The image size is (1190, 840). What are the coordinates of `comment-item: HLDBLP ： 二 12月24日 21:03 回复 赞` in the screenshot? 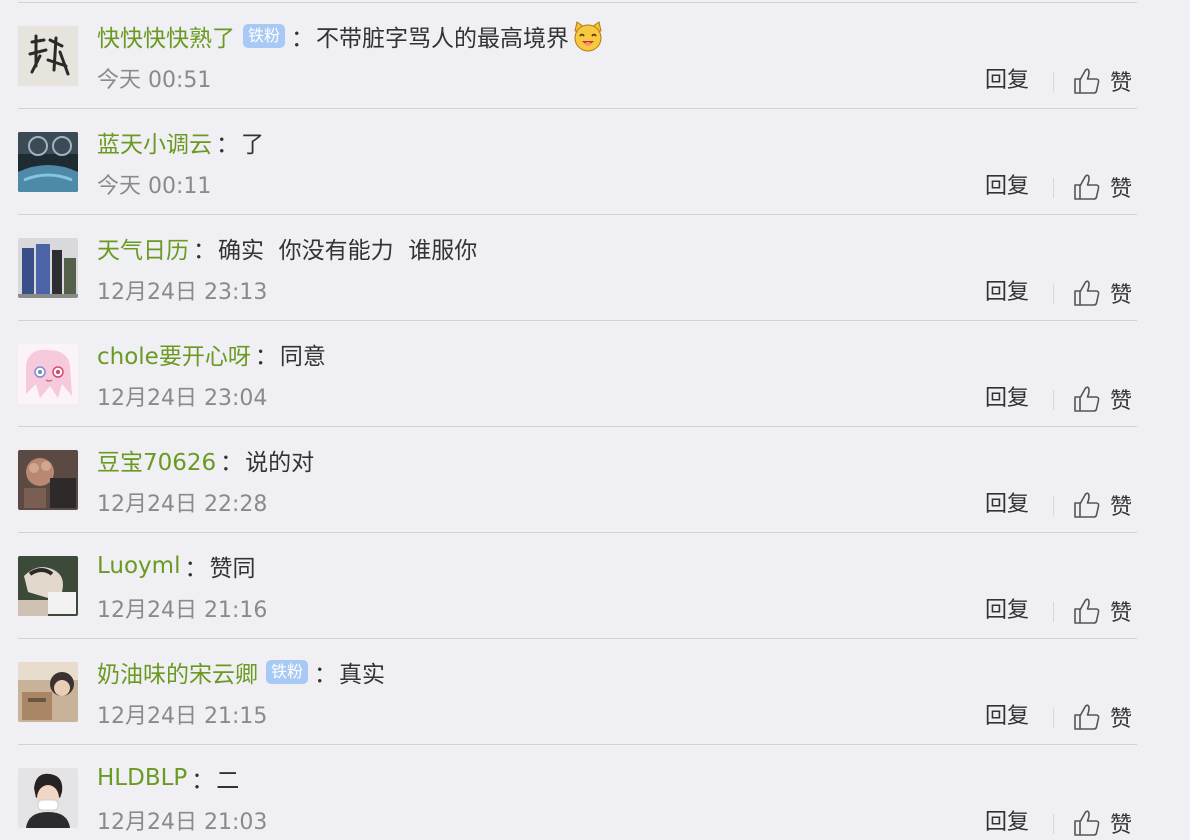 It's located at (595, 793).